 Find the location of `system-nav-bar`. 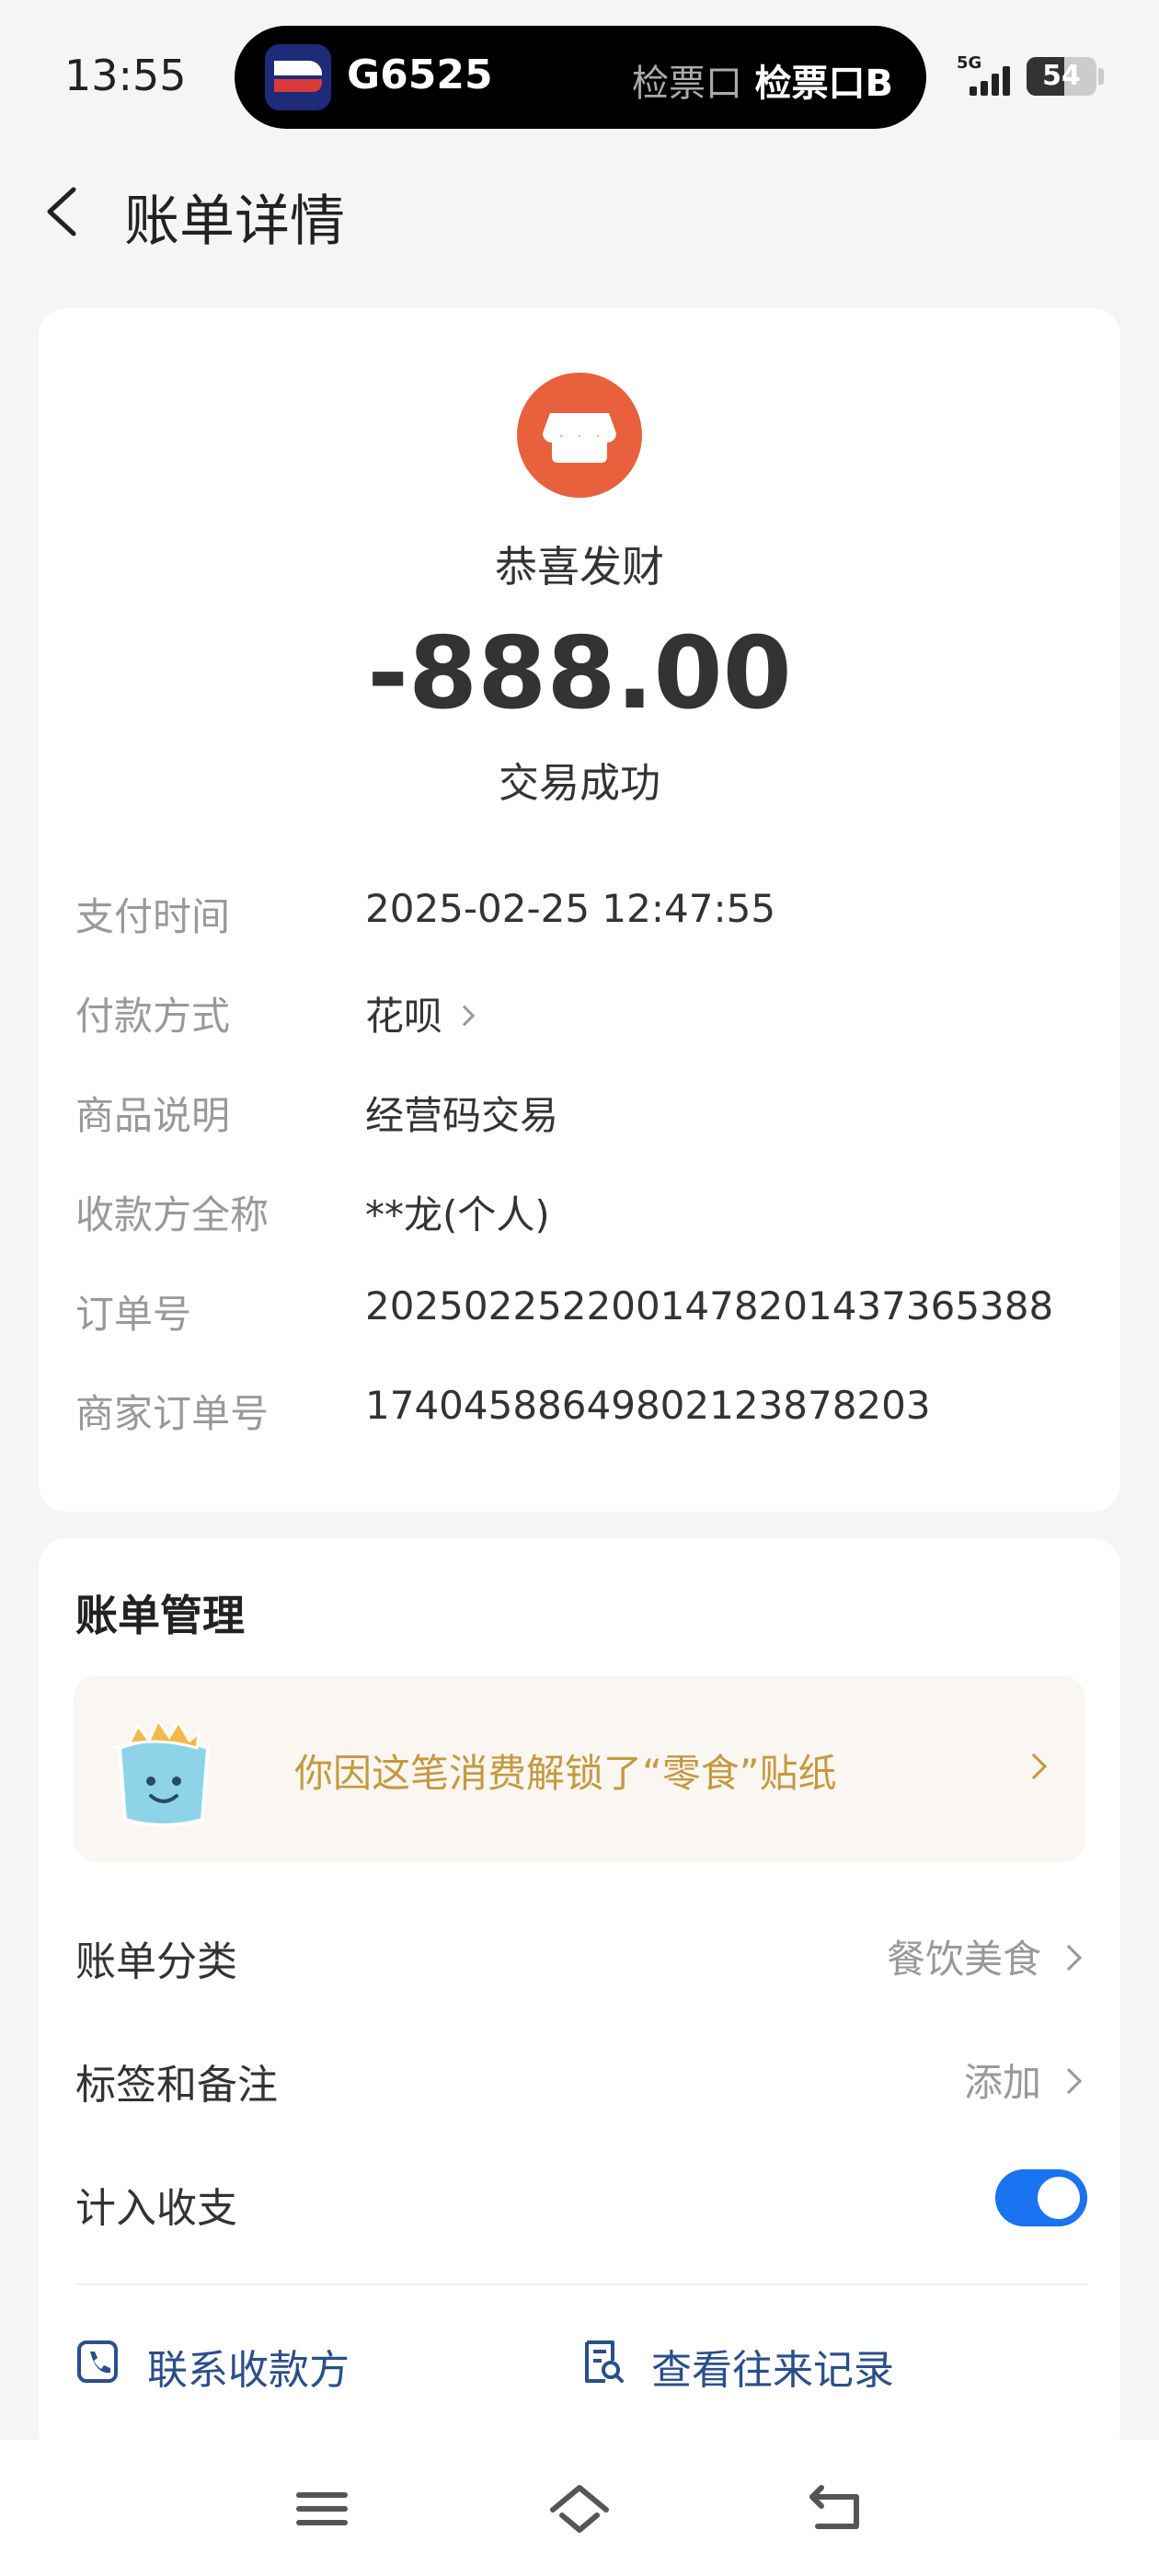

system-nav-bar is located at coordinates (579, 2508).